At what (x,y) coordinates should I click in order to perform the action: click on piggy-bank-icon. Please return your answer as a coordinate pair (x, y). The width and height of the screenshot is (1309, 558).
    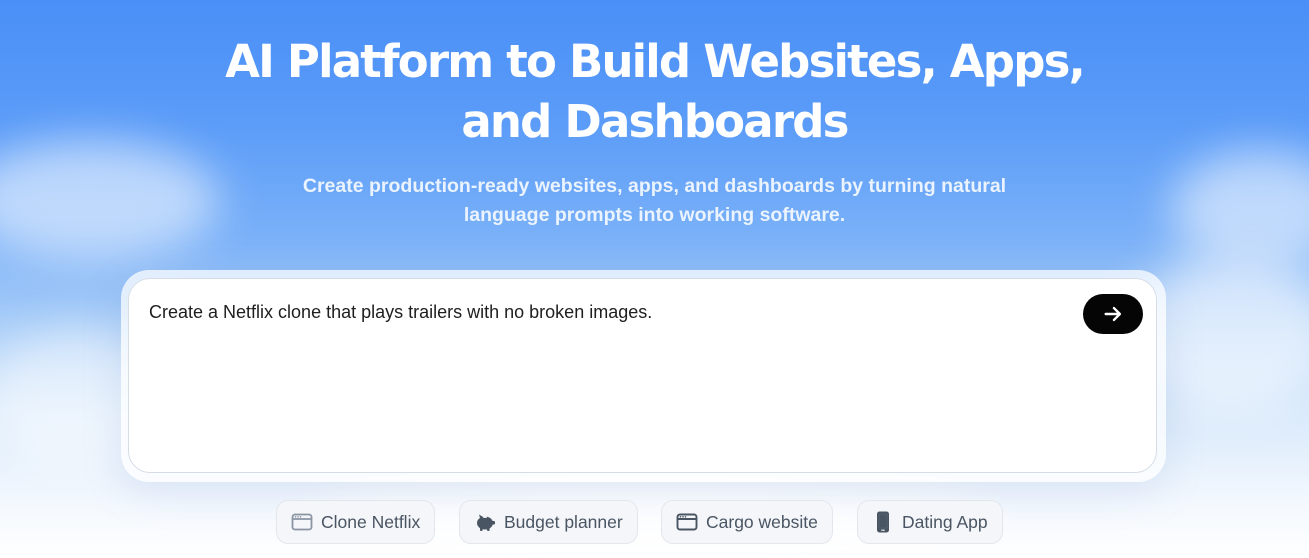
    Looking at the image, I should click on (485, 522).